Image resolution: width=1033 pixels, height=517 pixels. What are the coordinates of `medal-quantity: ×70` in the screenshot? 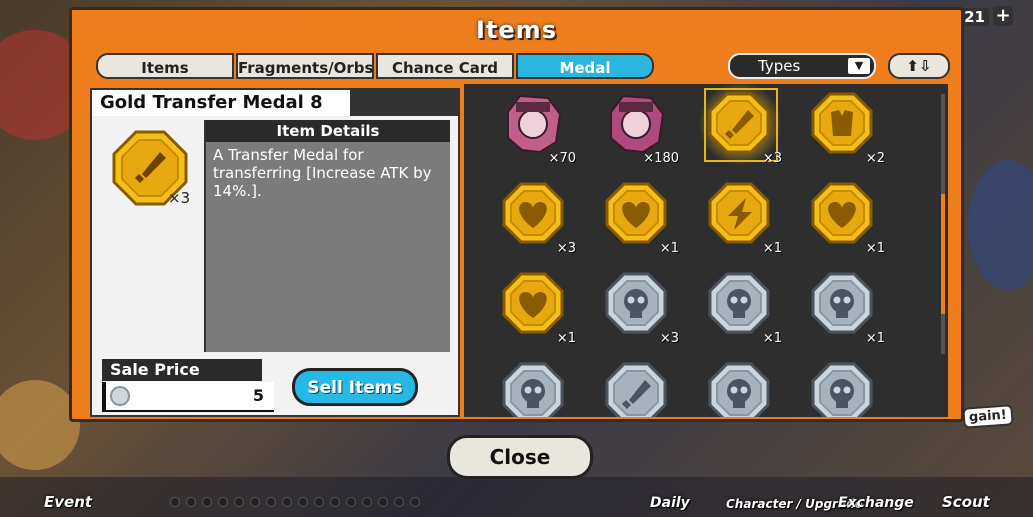 It's located at (562, 158).